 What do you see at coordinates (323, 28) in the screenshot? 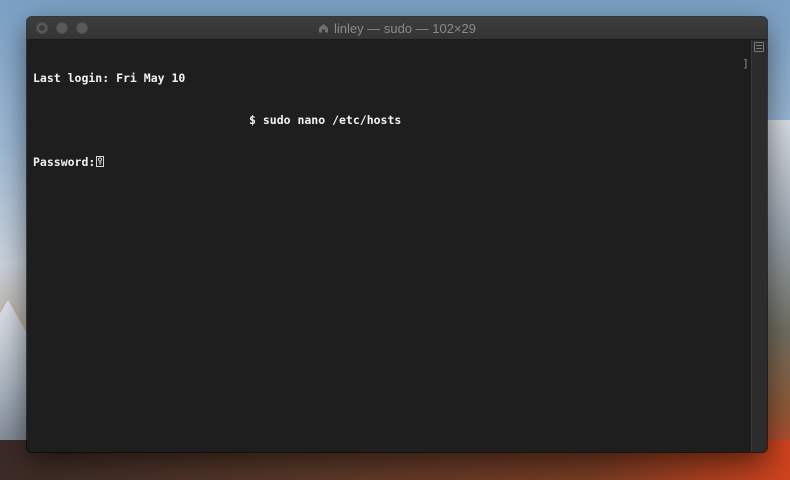
I see `home-icon` at bounding box center [323, 28].